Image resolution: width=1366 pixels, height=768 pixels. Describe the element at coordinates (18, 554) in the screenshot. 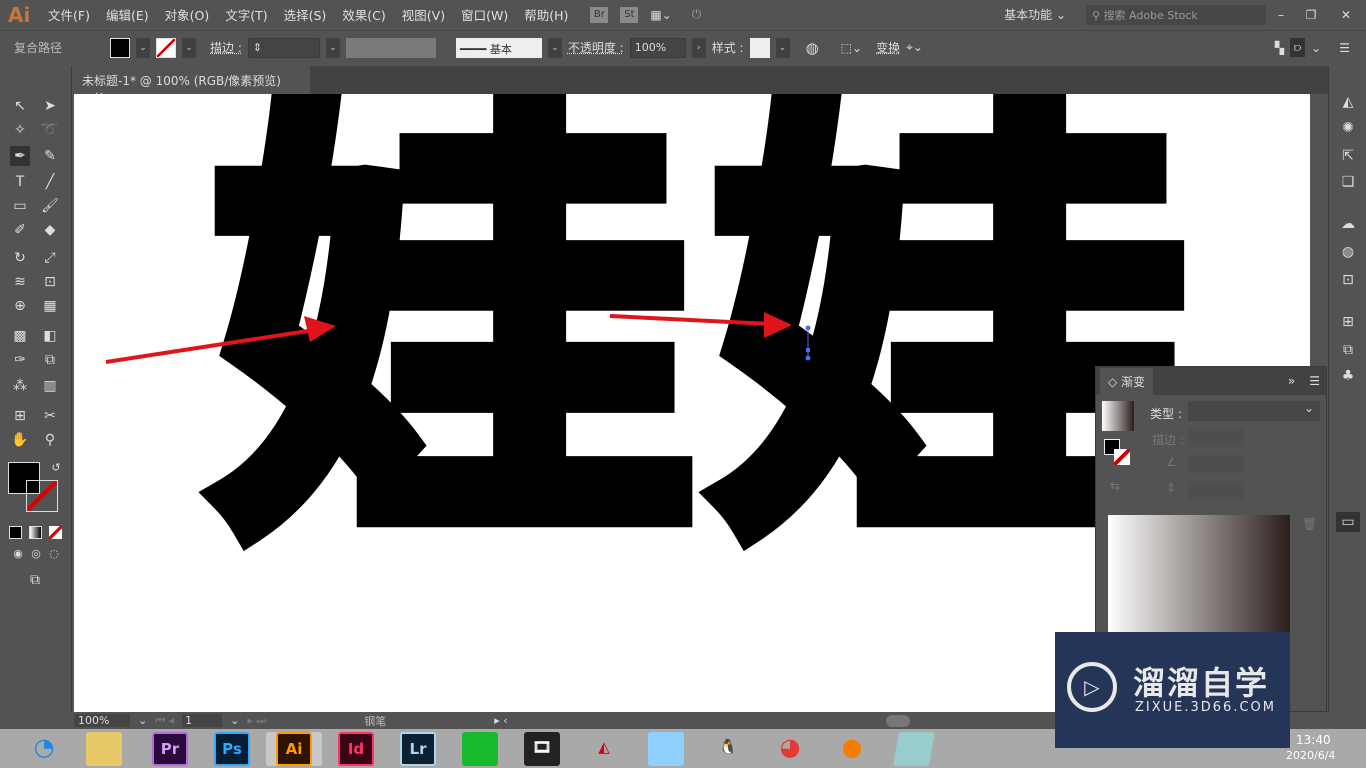

I see `draw-normal-icon: ◉` at that location.